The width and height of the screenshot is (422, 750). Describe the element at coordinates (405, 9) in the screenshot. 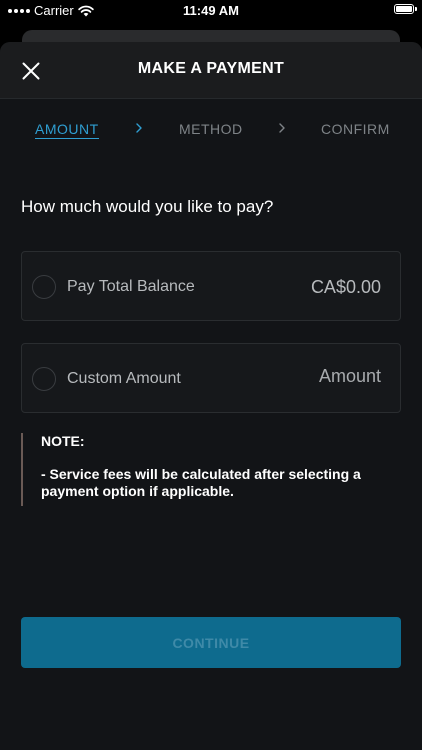

I see `battery-icon` at that location.